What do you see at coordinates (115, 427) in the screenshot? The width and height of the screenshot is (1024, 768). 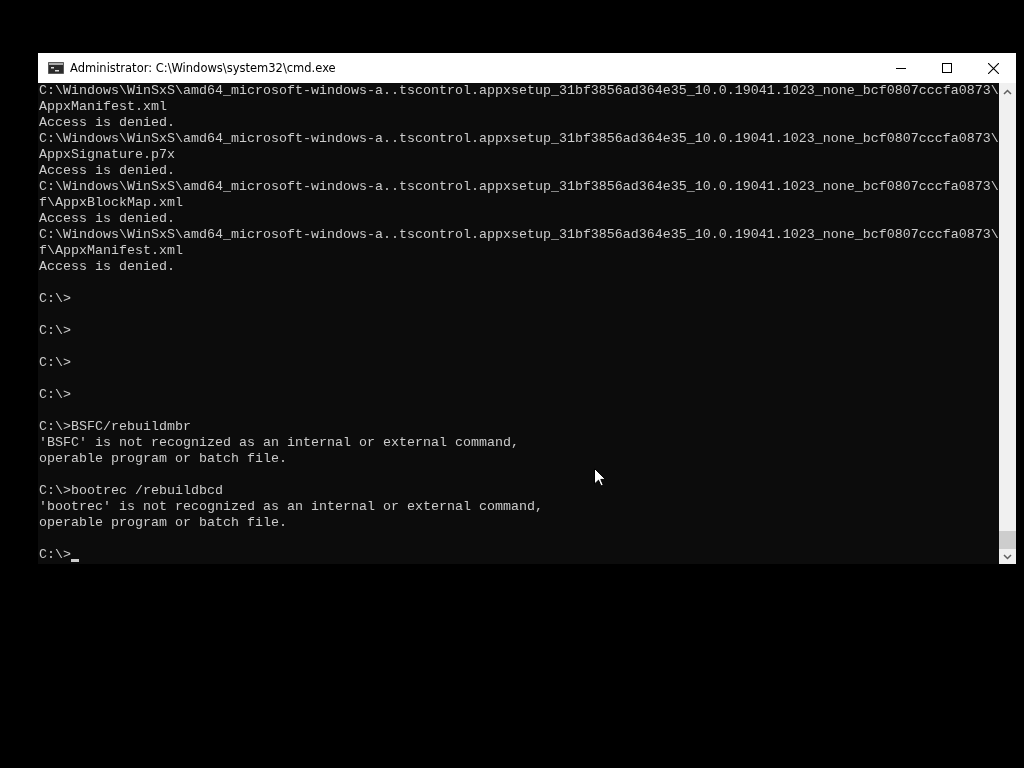 I see `console-line: C:\>BSFC/rebuildmbr` at bounding box center [115, 427].